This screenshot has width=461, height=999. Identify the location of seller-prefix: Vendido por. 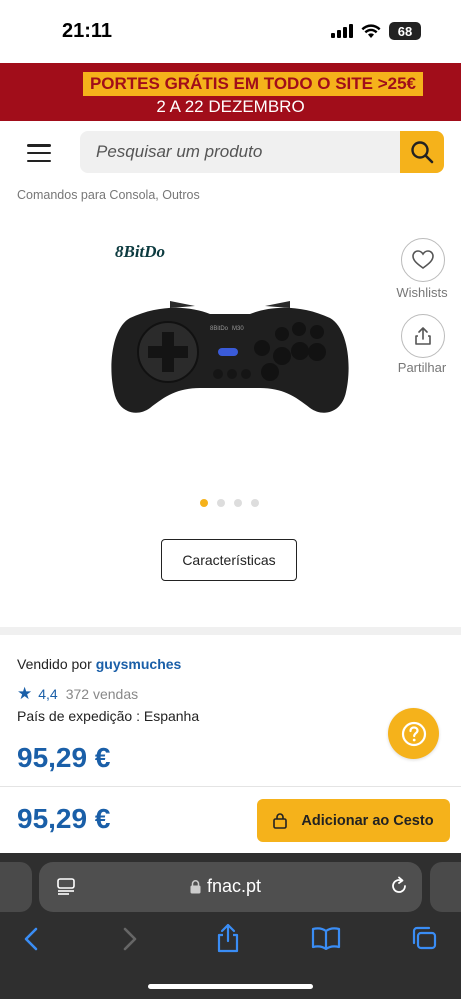
(54, 664).